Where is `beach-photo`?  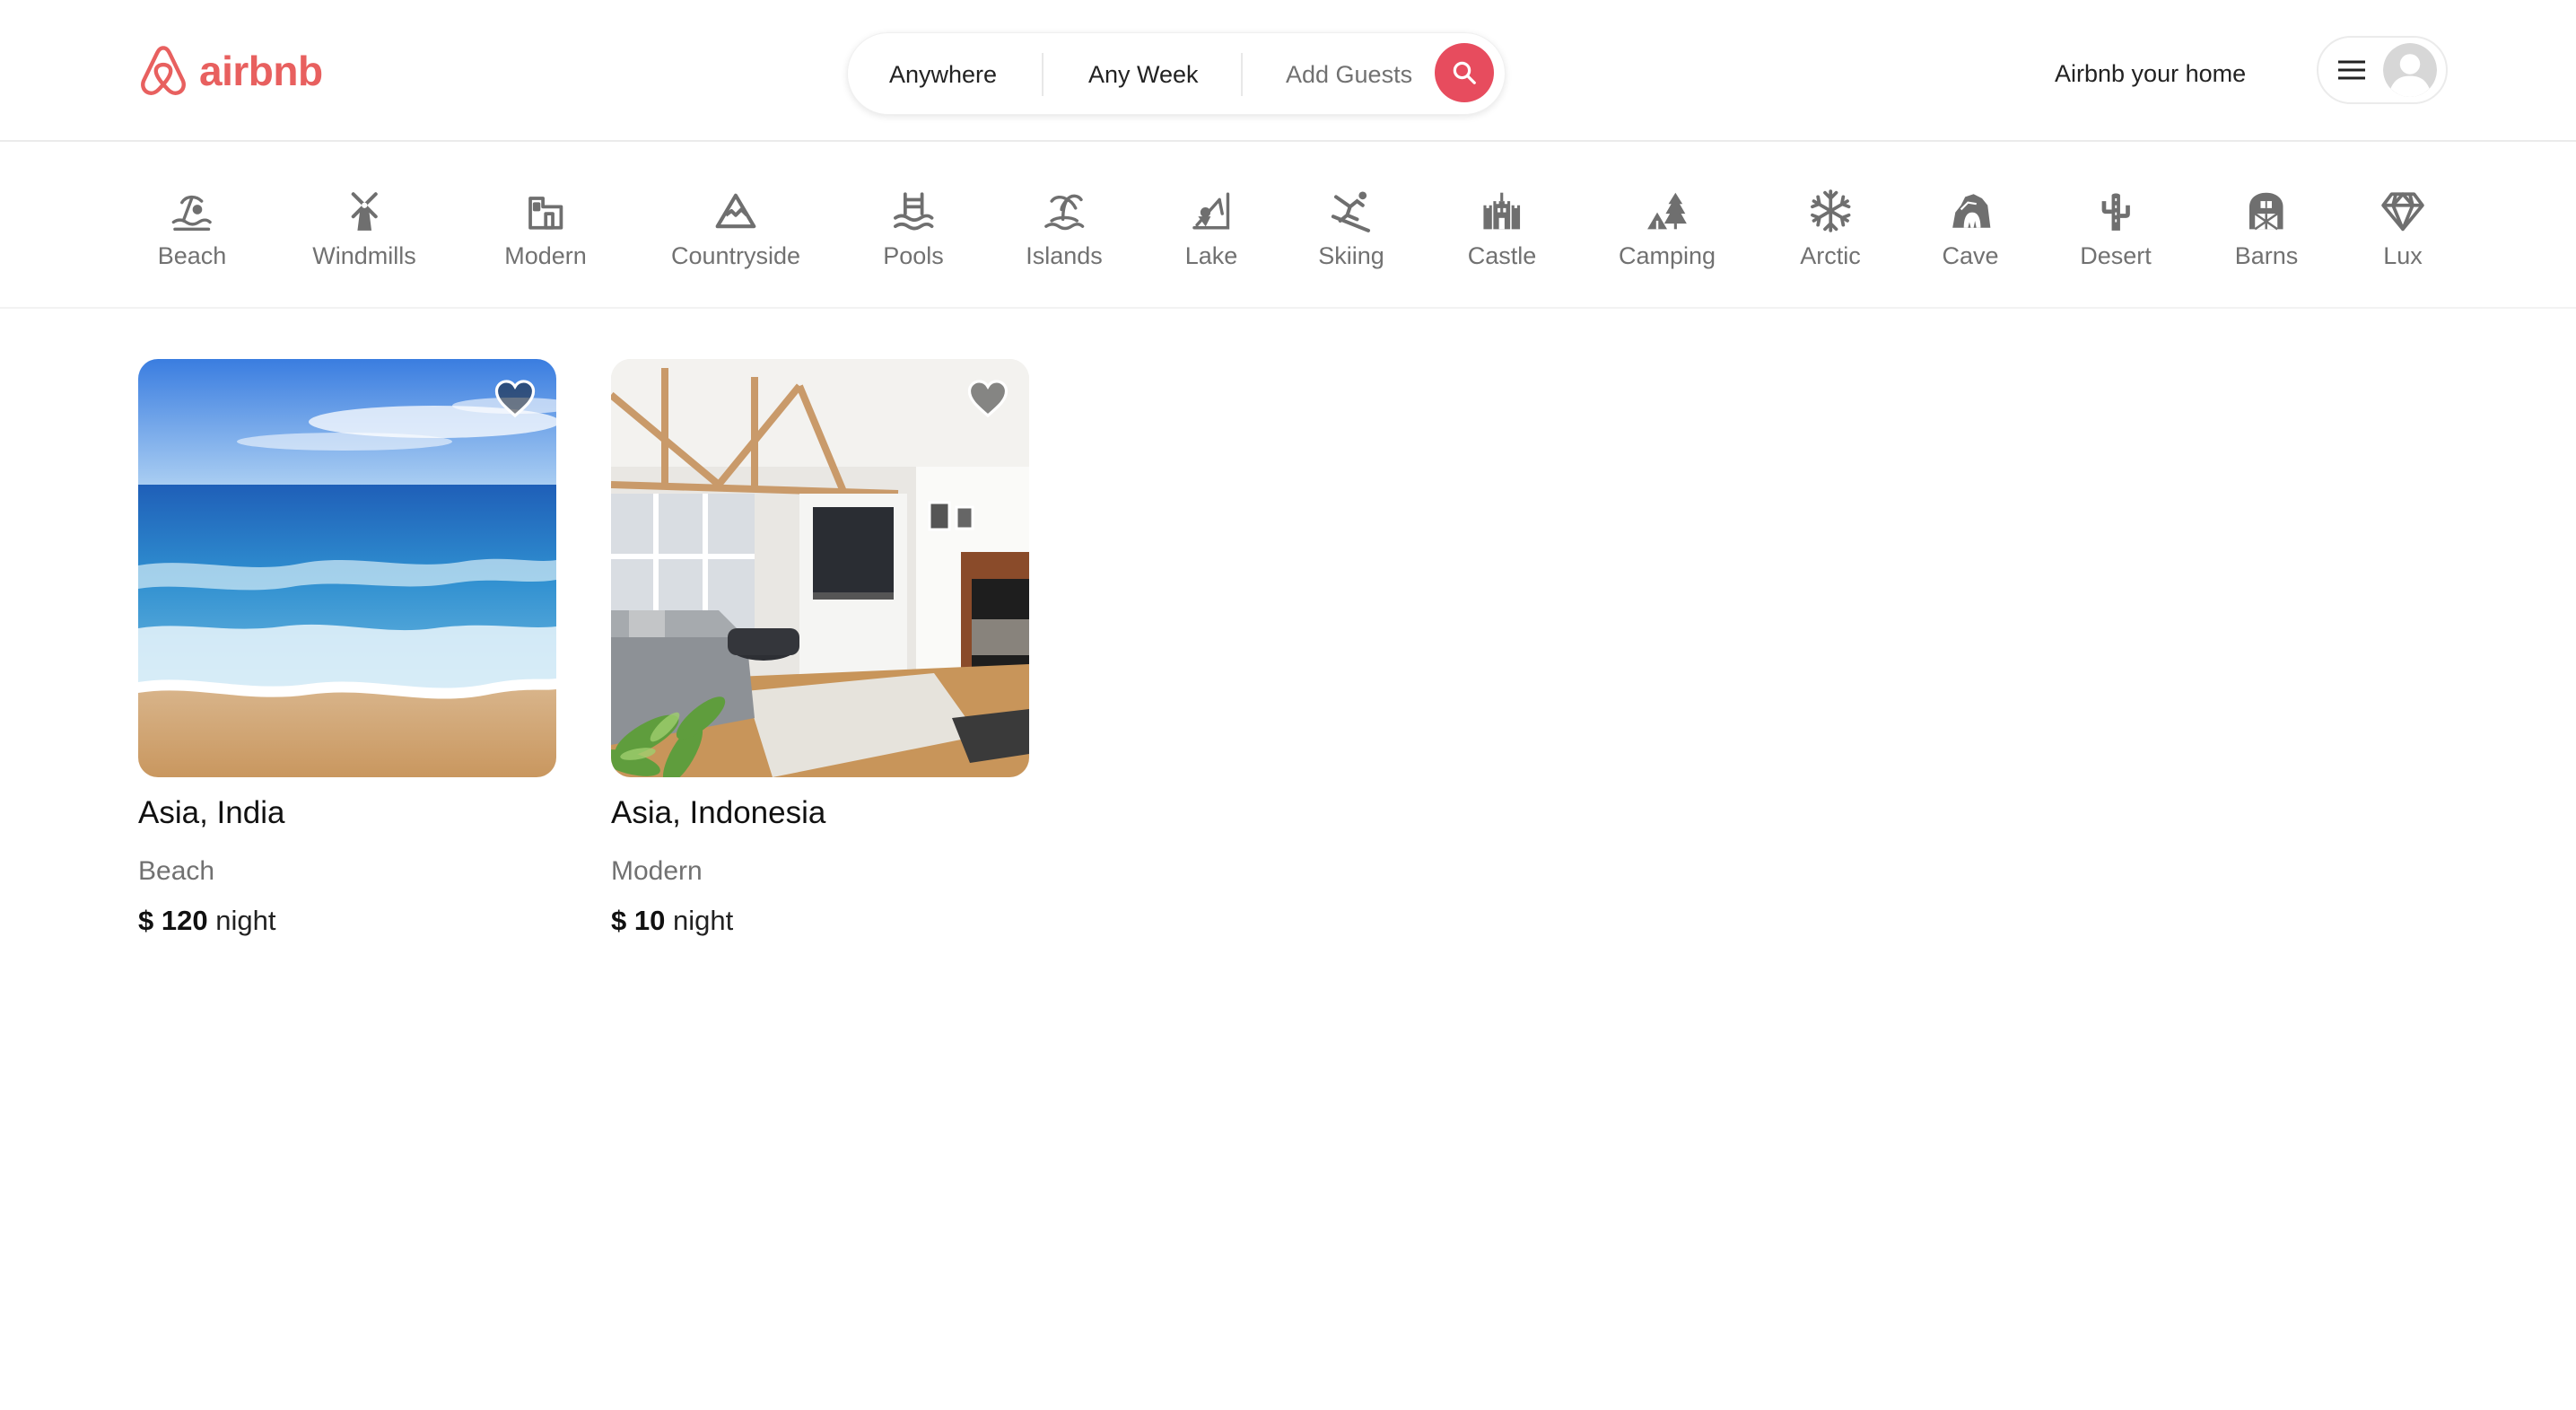 beach-photo is located at coordinates (347, 568).